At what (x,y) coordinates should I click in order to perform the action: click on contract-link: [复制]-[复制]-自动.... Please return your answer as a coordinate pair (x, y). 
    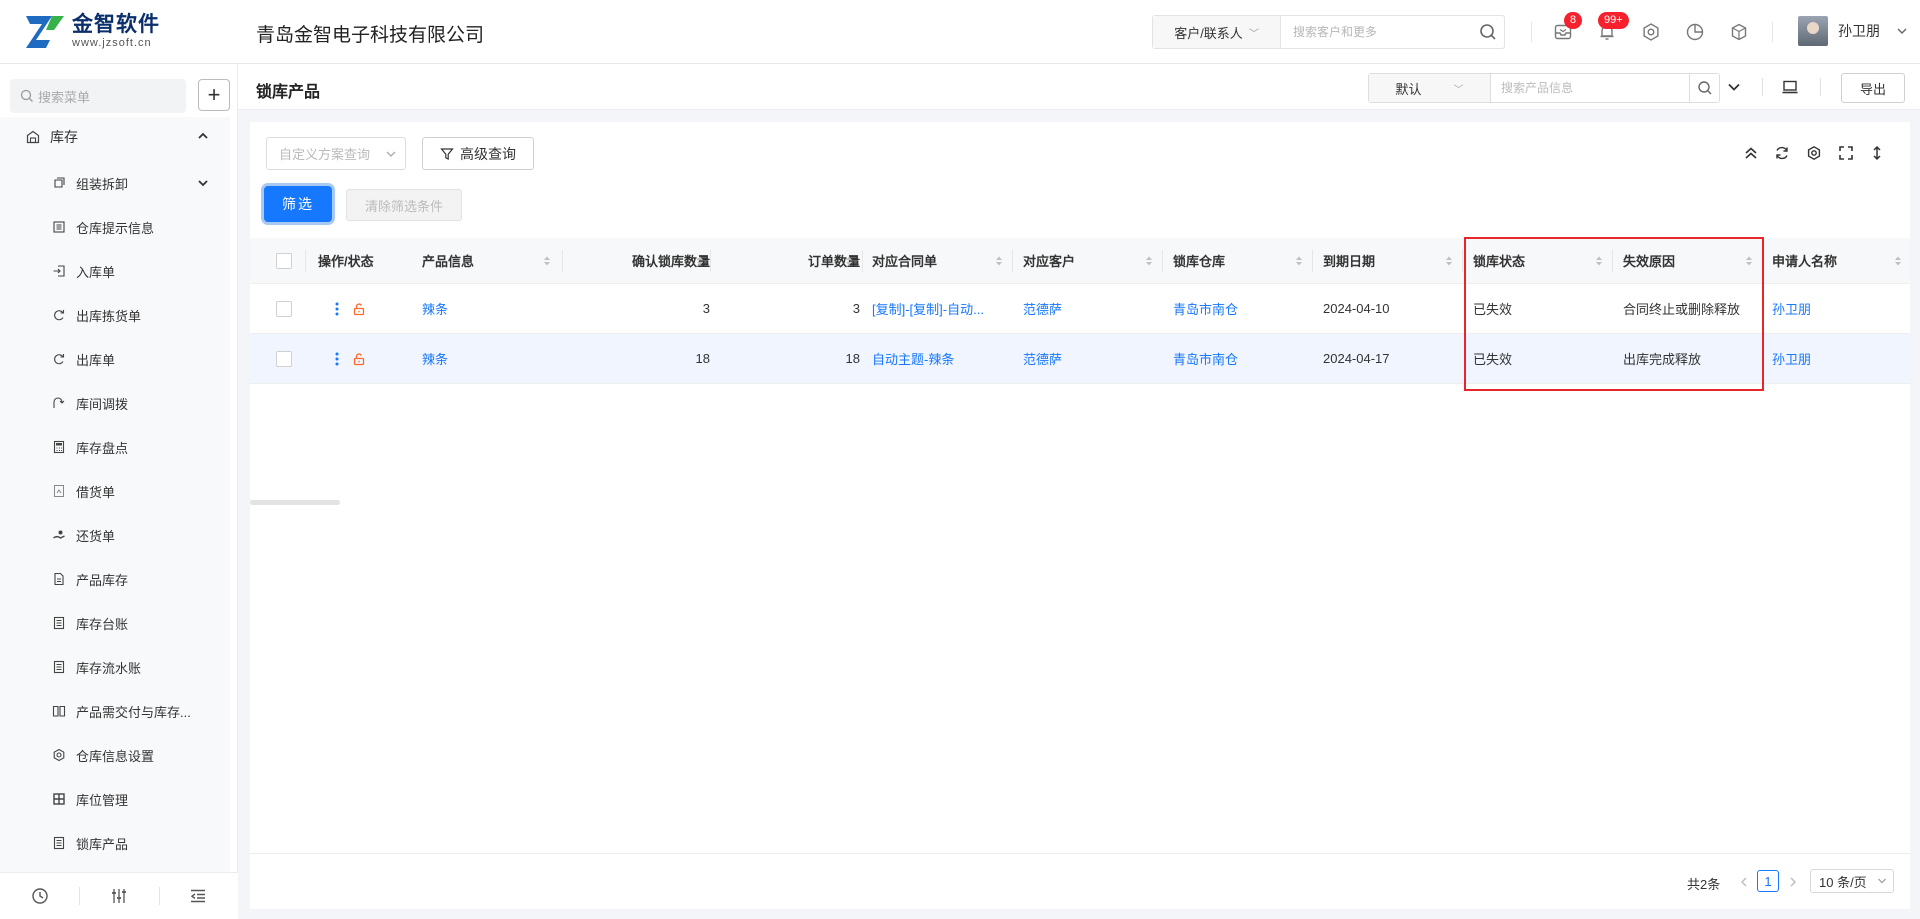
    Looking at the image, I should click on (941, 308).